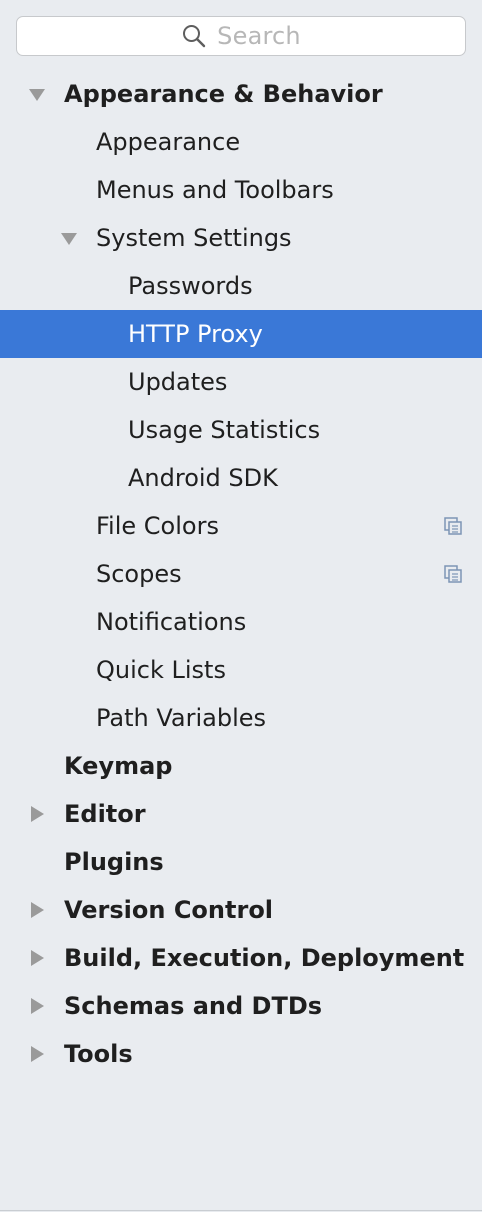  What do you see at coordinates (264, 958) in the screenshot?
I see `tree-item-label: Build, Execution, Deployment` at bounding box center [264, 958].